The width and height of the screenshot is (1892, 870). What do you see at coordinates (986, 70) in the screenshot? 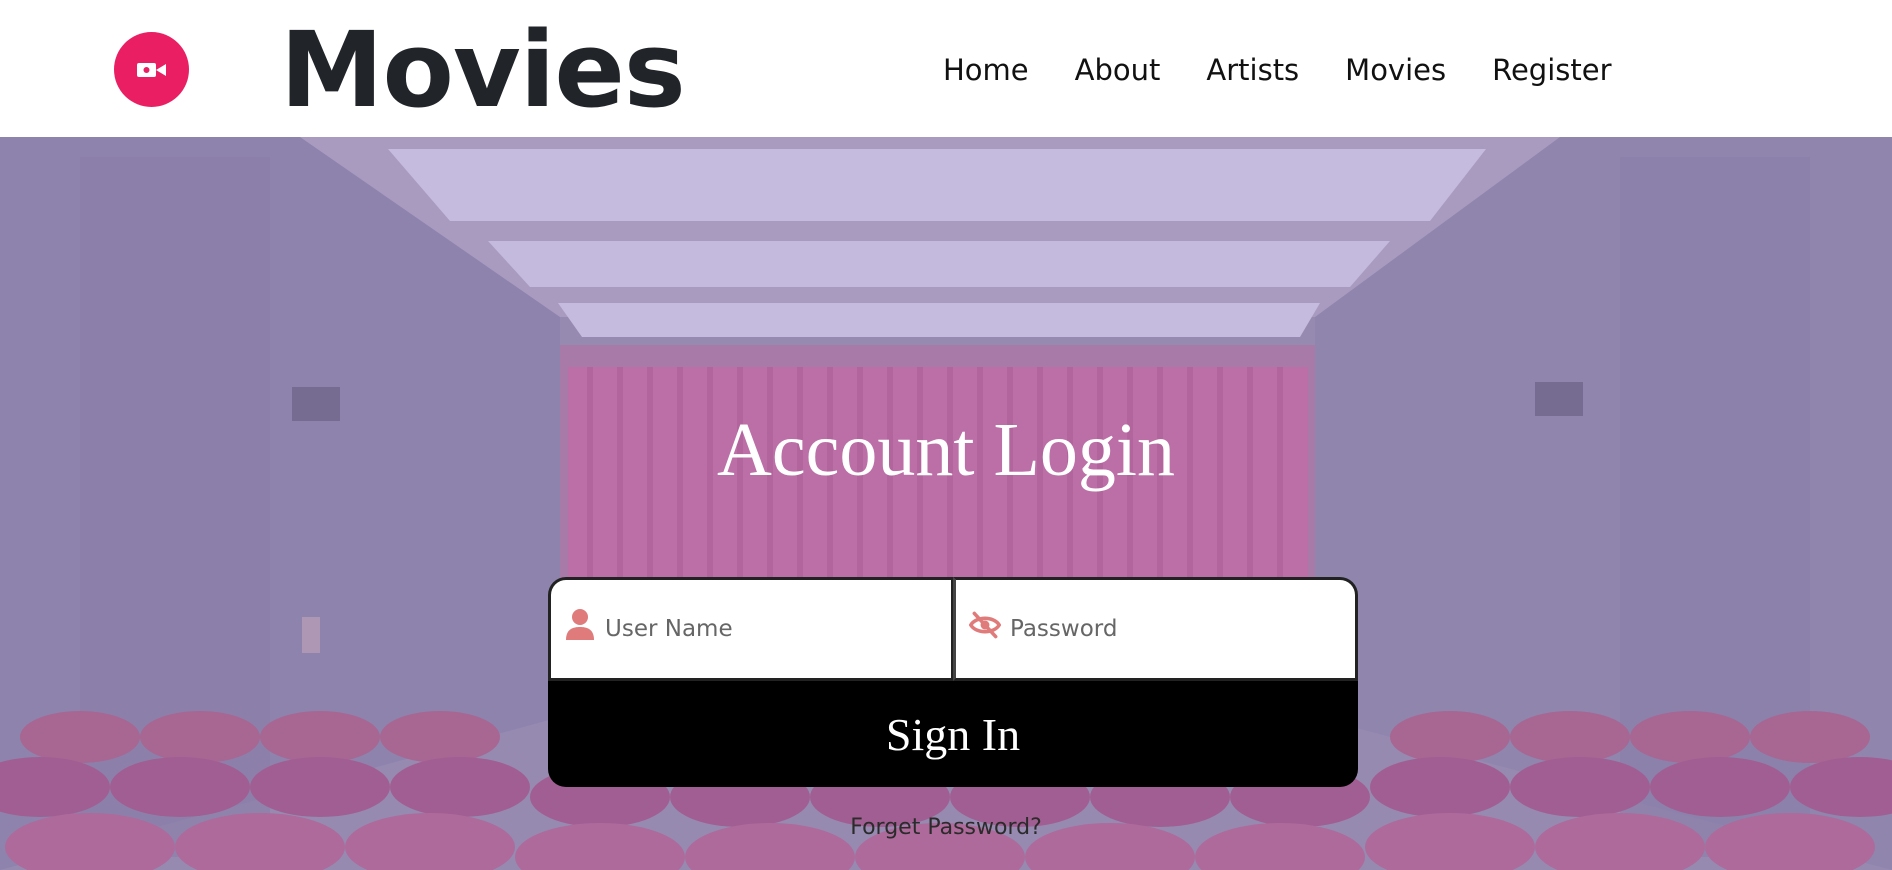
I see `nav-home: Home` at bounding box center [986, 70].